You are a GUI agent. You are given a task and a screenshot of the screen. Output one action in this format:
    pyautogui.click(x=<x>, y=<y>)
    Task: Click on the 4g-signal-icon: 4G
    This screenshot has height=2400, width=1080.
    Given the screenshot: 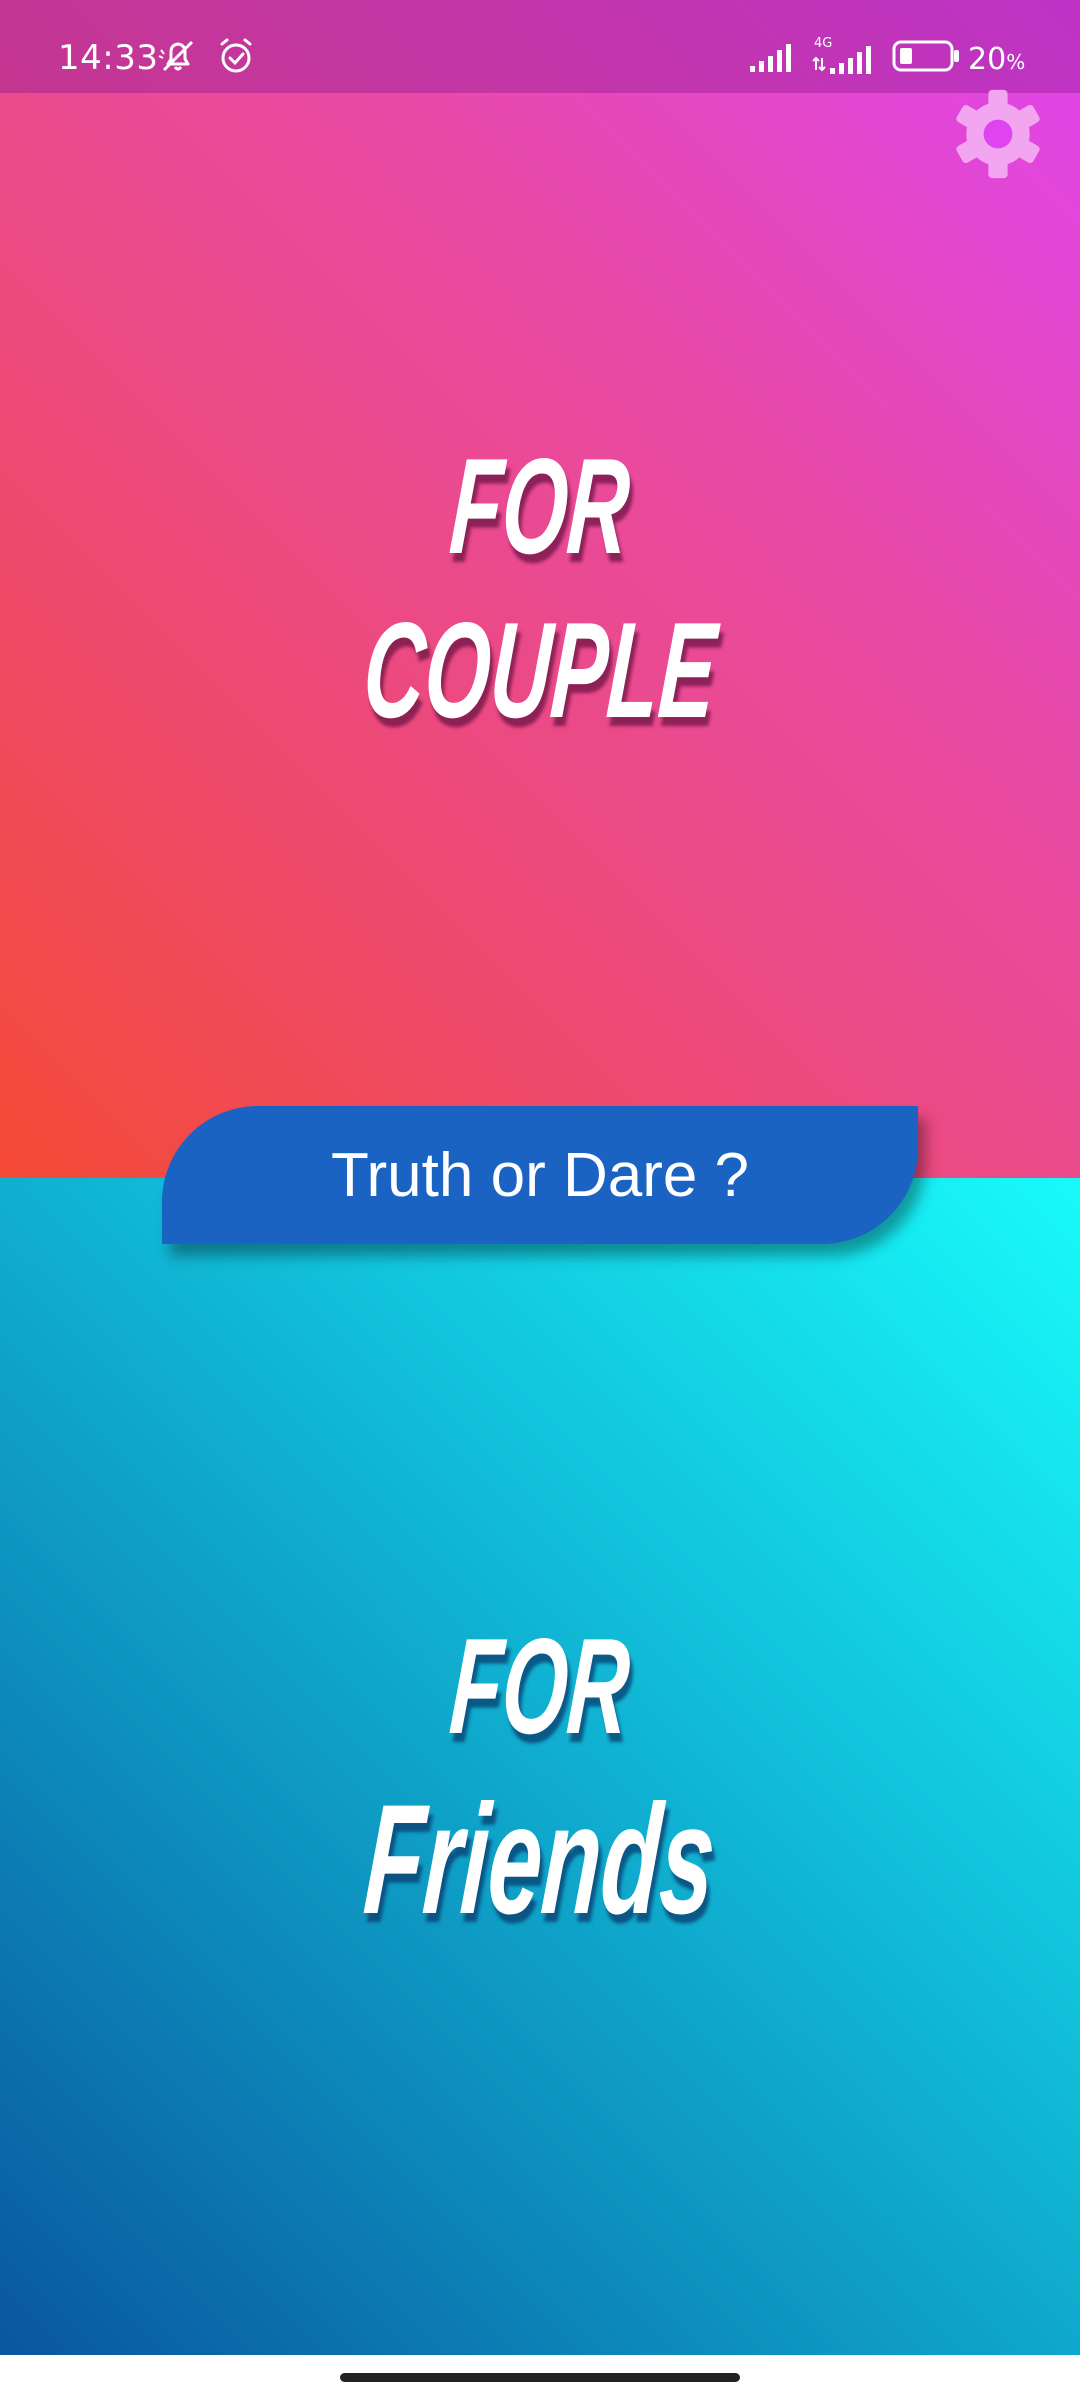 What is the action you would take?
    pyautogui.click(x=841, y=55)
    